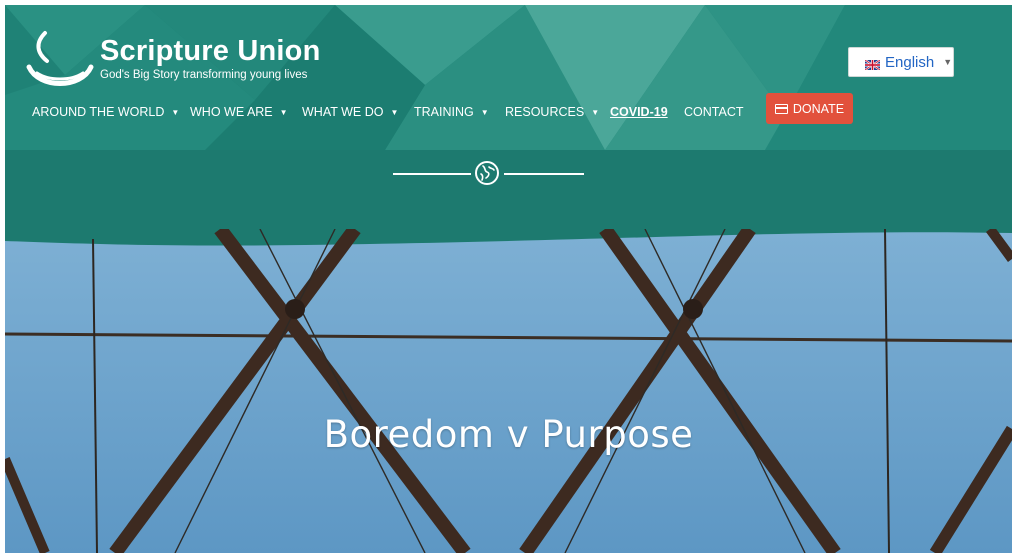 This screenshot has height=558, width=1017. Describe the element at coordinates (444, 112) in the screenshot. I see `nav-item-label: TRAINING` at that location.